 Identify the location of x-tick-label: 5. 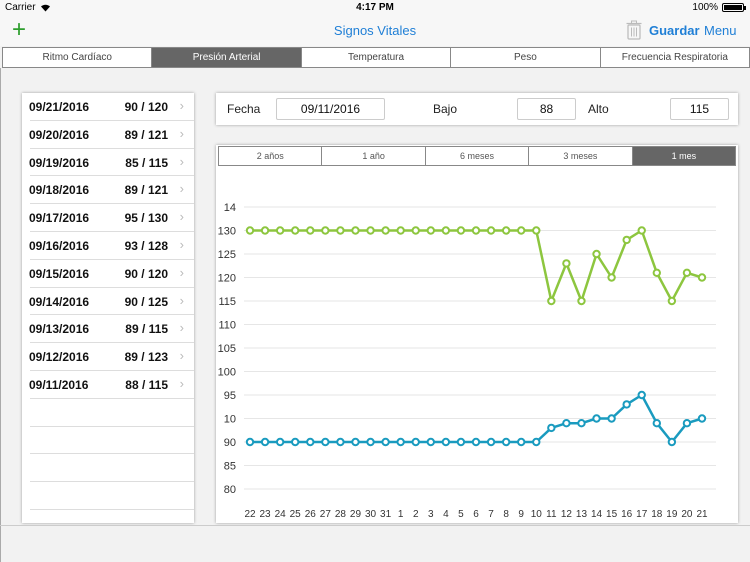
(461, 514).